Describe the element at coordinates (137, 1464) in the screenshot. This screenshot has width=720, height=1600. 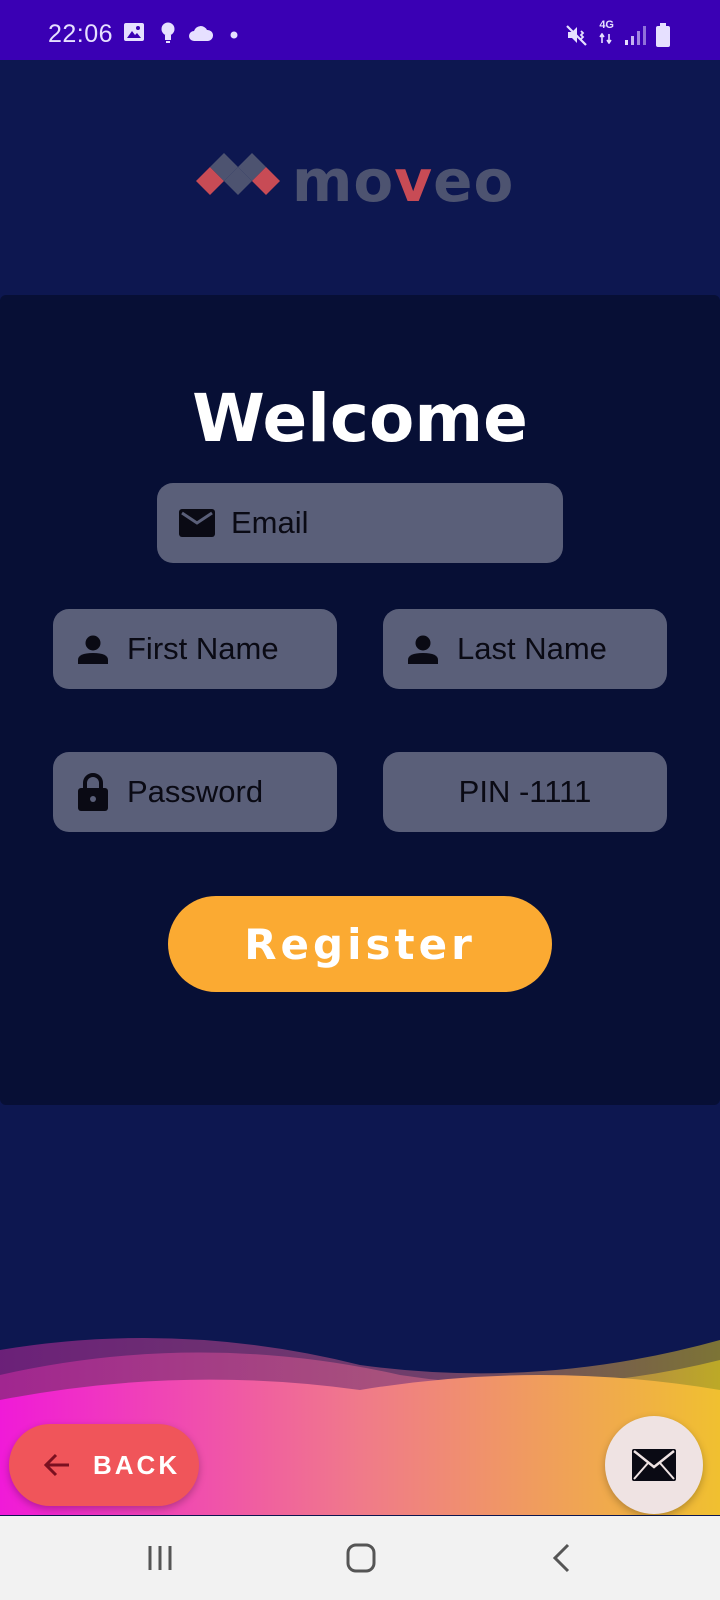
I see `back-label: BACK` at that location.